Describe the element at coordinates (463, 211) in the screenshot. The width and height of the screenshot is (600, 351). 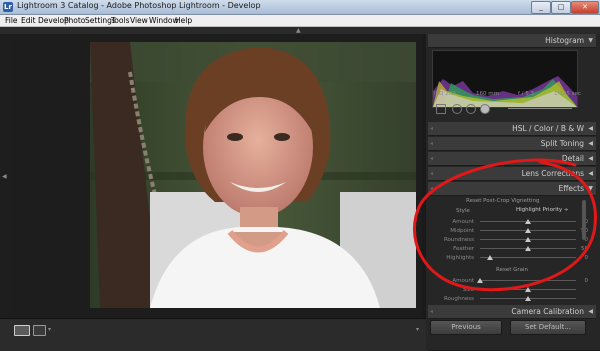
I see `style-label: Style` at that location.